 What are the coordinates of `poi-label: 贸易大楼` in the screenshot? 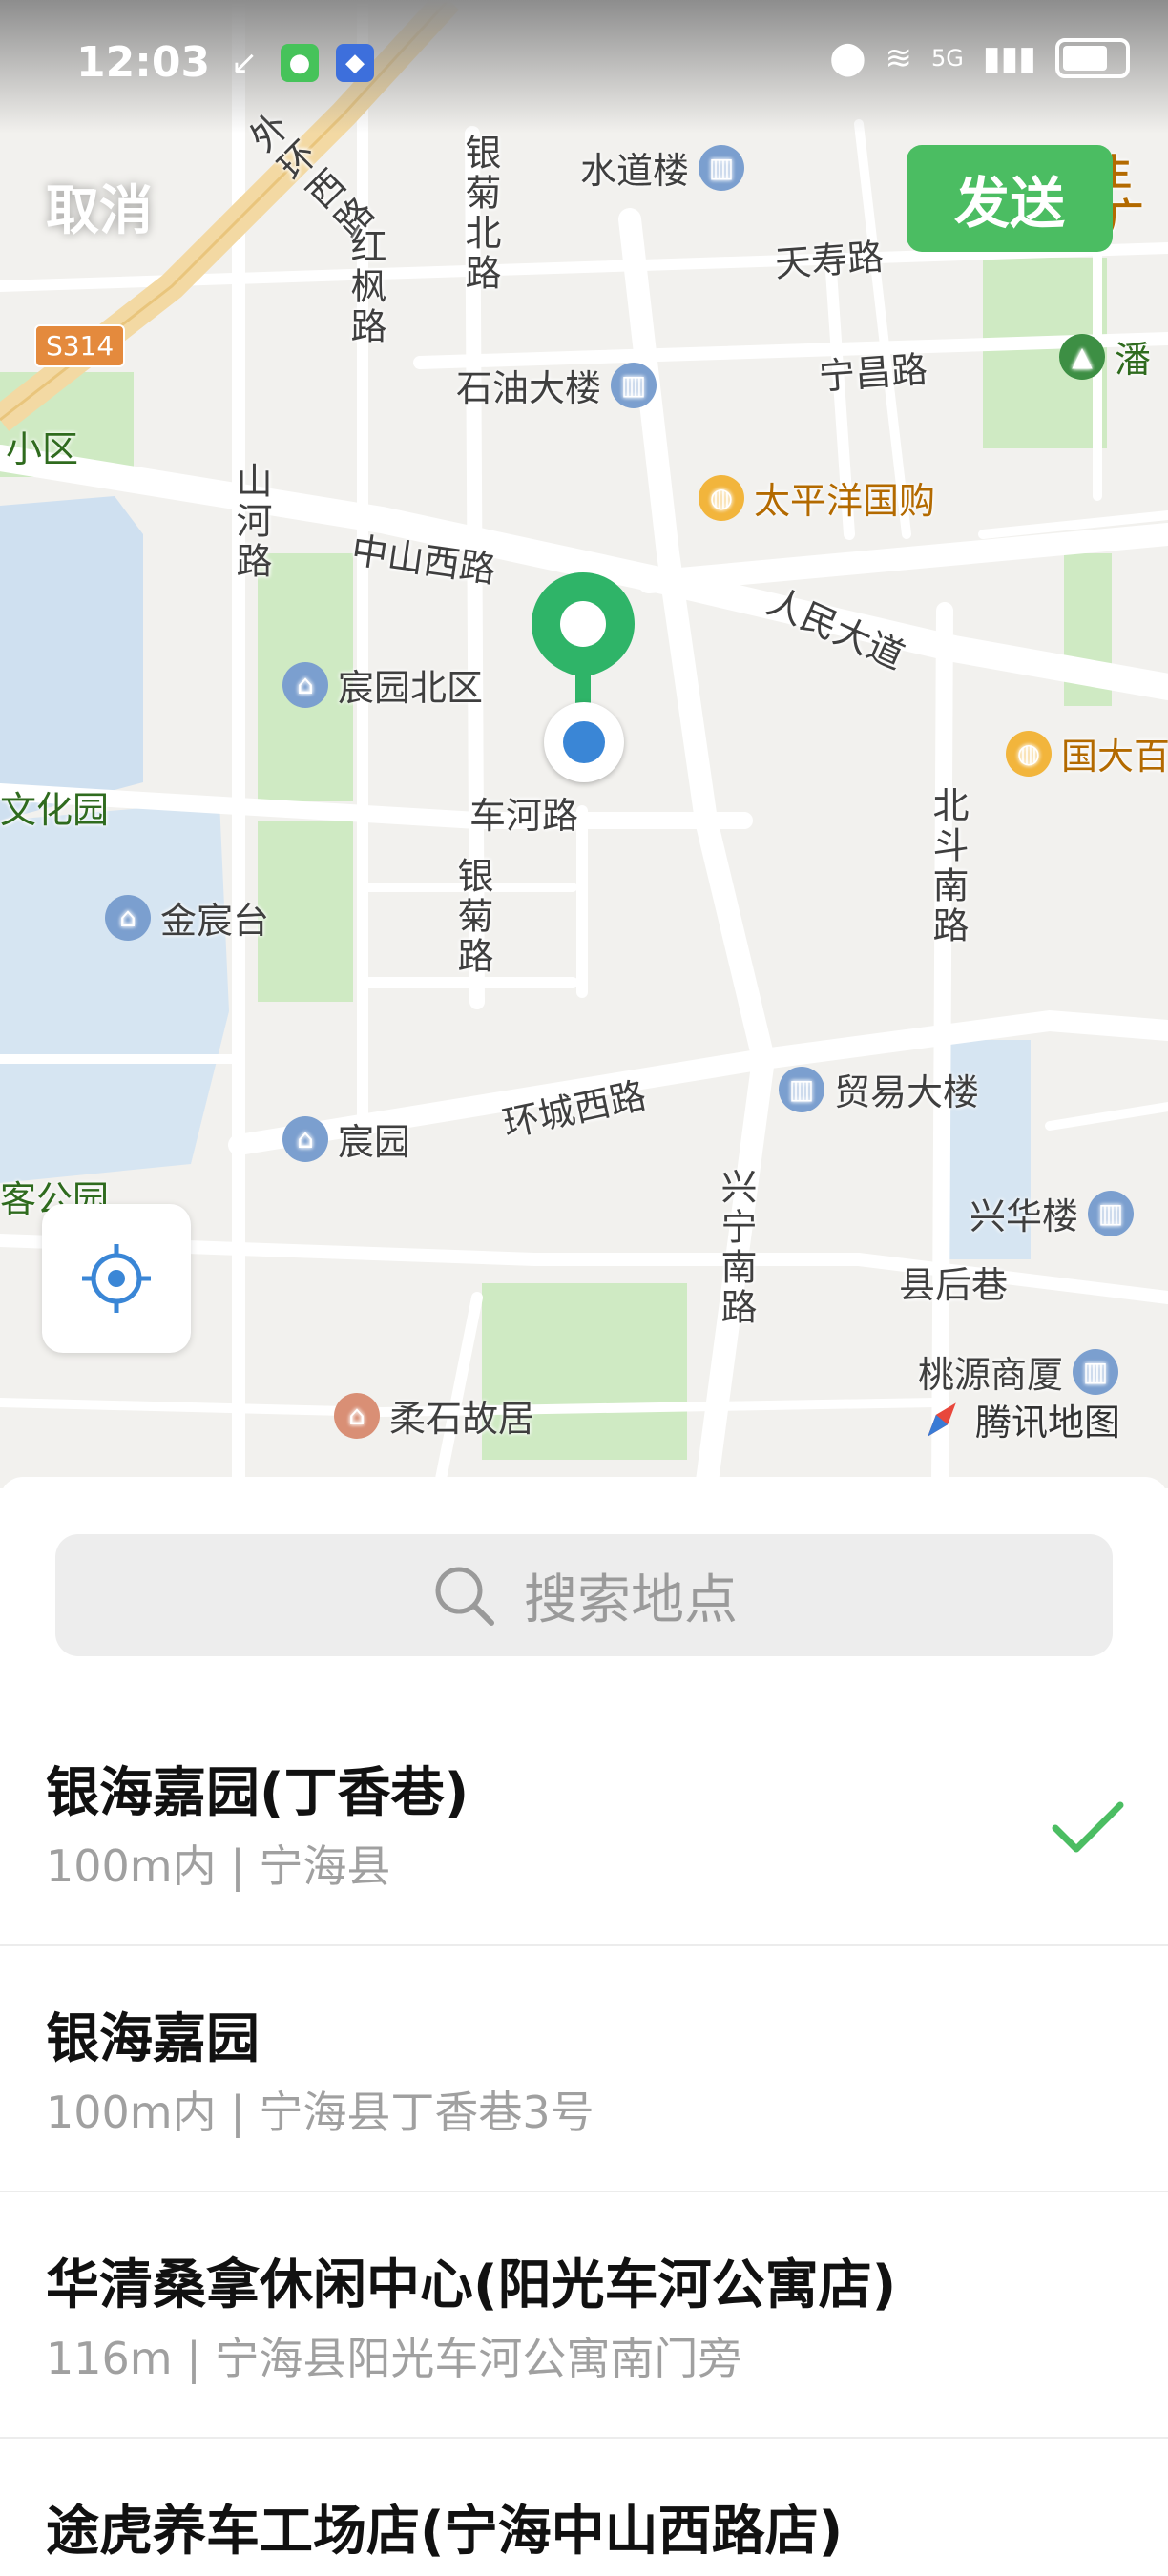 It's located at (907, 1092).